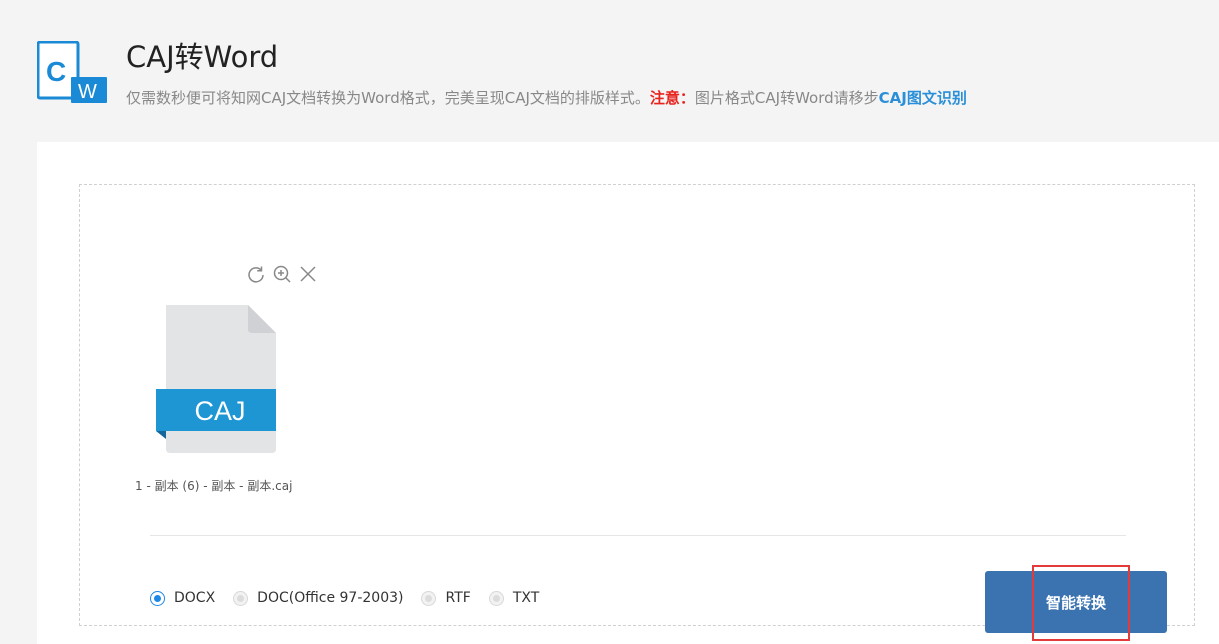 This screenshot has width=1219, height=644. I want to click on caj-ocr-link: CAJ图文识别, so click(923, 98).